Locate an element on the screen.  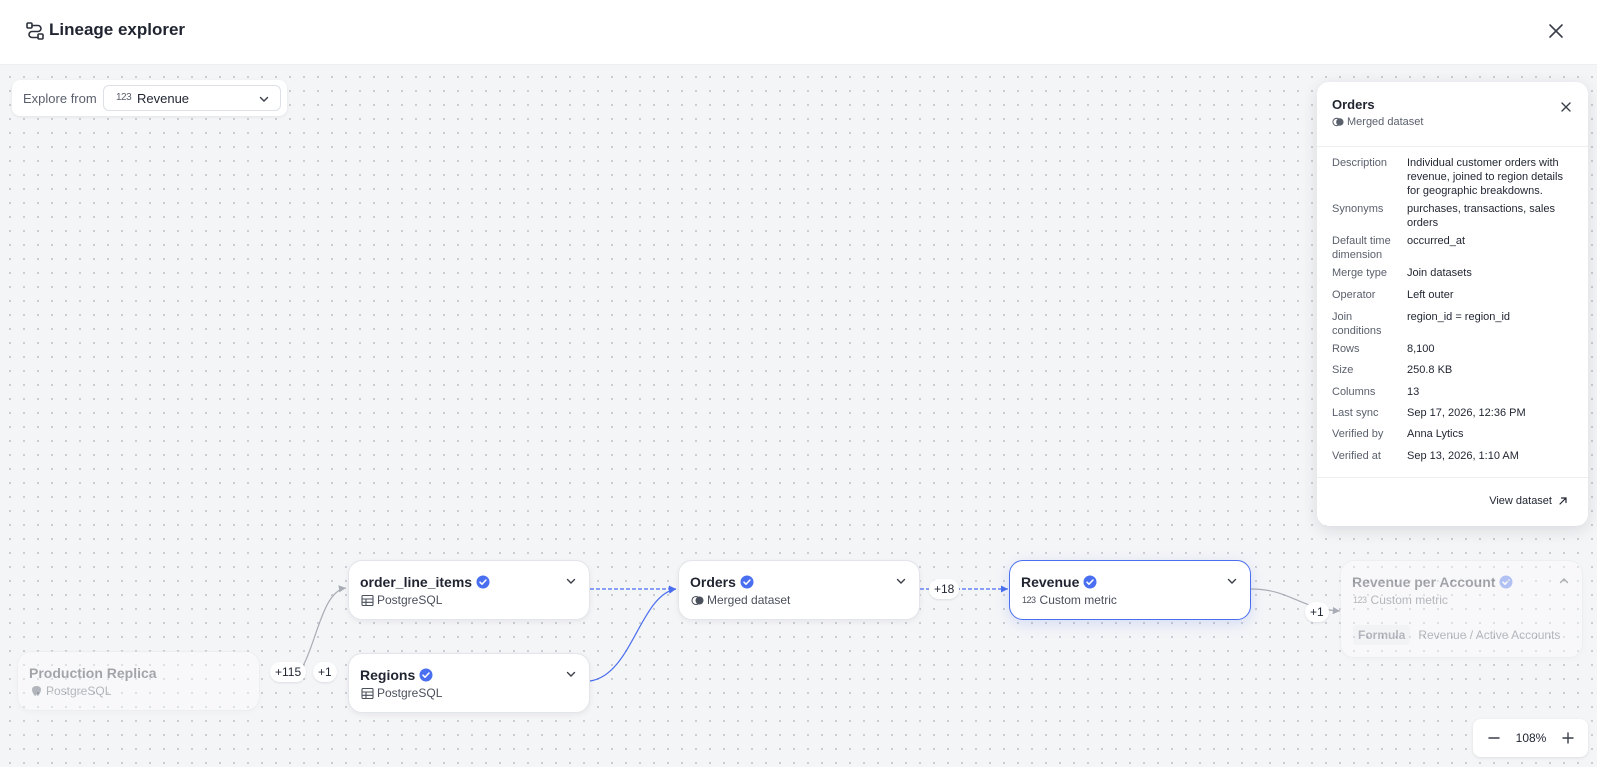
formula-label: Formula is located at coordinates (1382, 635).